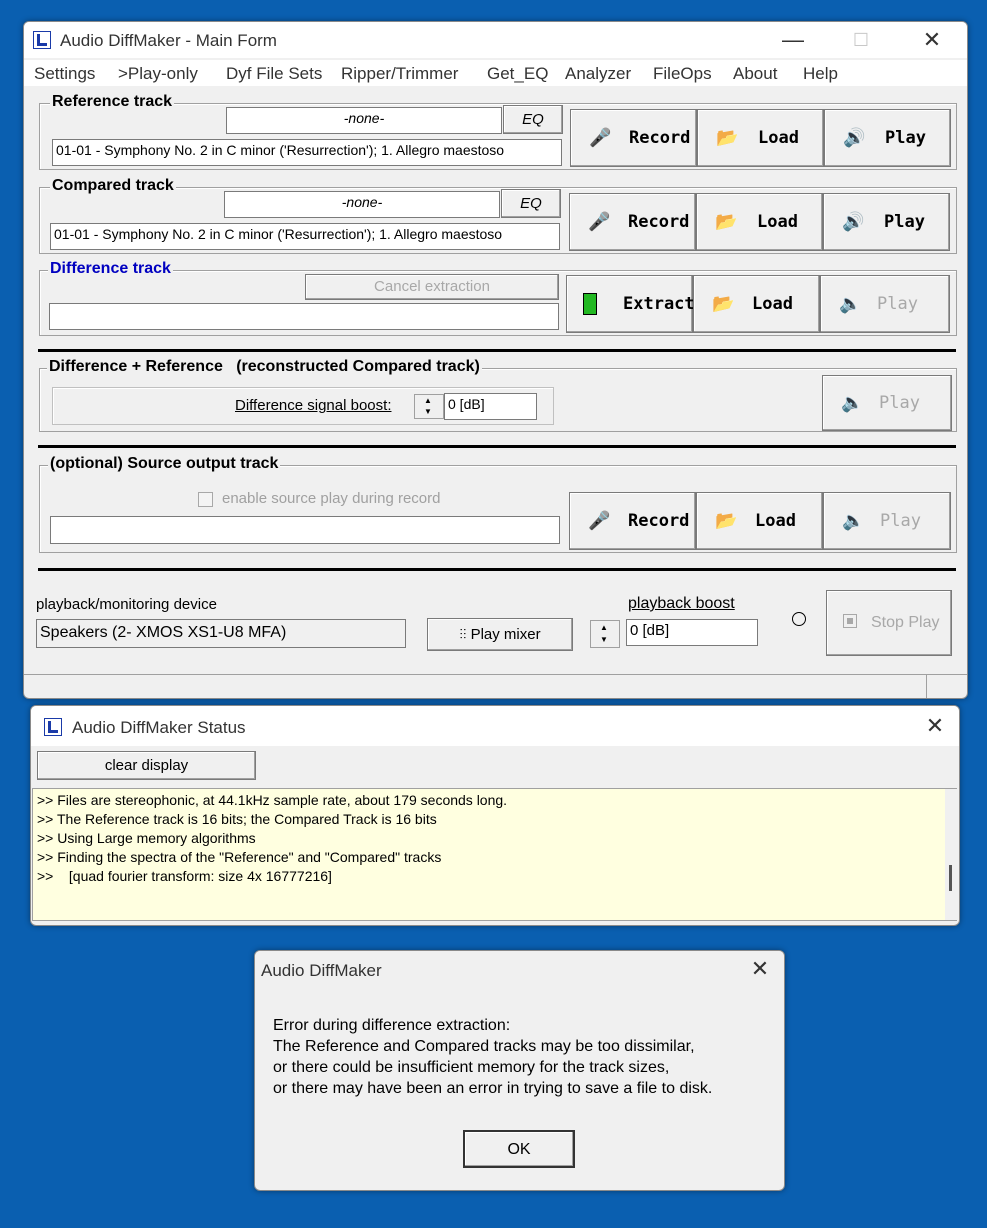 The height and width of the screenshot is (1228, 987). What do you see at coordinates (820, 74) in the screenshot?
I see `menu-help: Help` at bounding box center [820, 74].